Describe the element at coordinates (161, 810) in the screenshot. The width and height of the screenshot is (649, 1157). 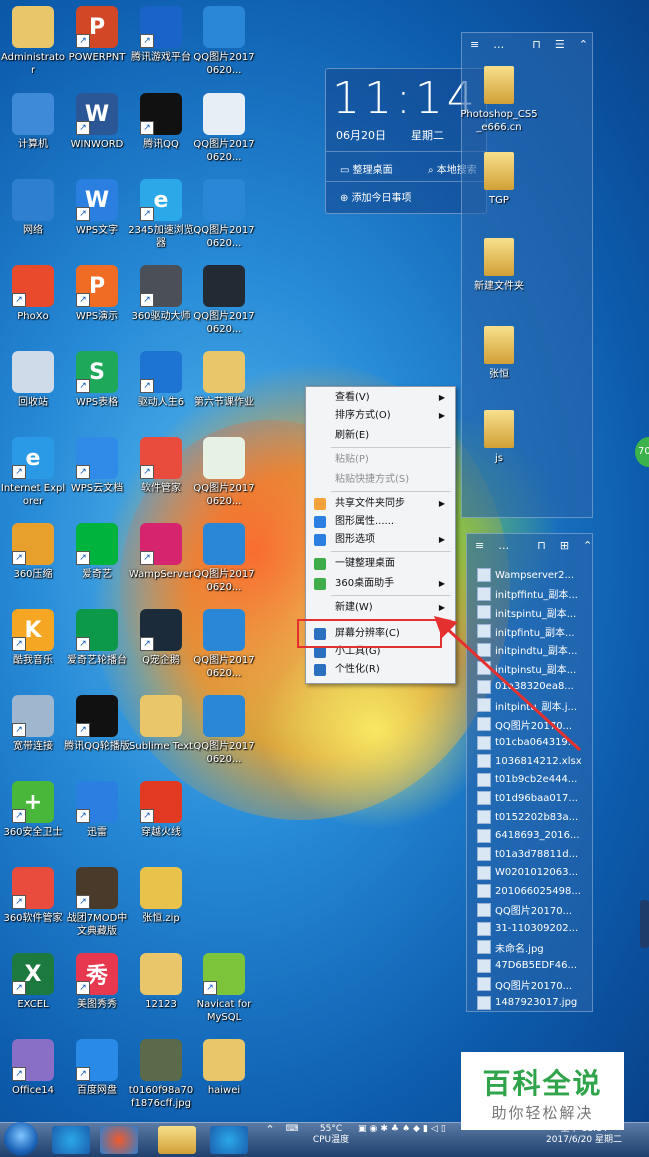
I see `desktop-icon: ↗ 穿越火线` at that location.